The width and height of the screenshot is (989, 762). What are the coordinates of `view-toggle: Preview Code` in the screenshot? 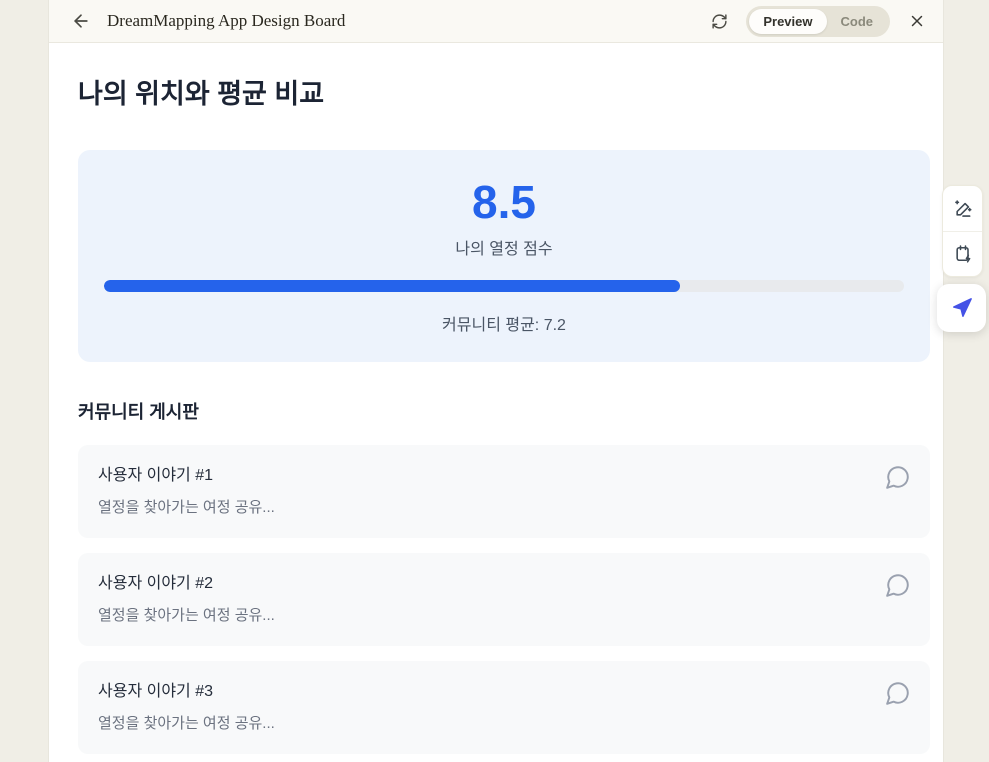 It's located at (818, 21).